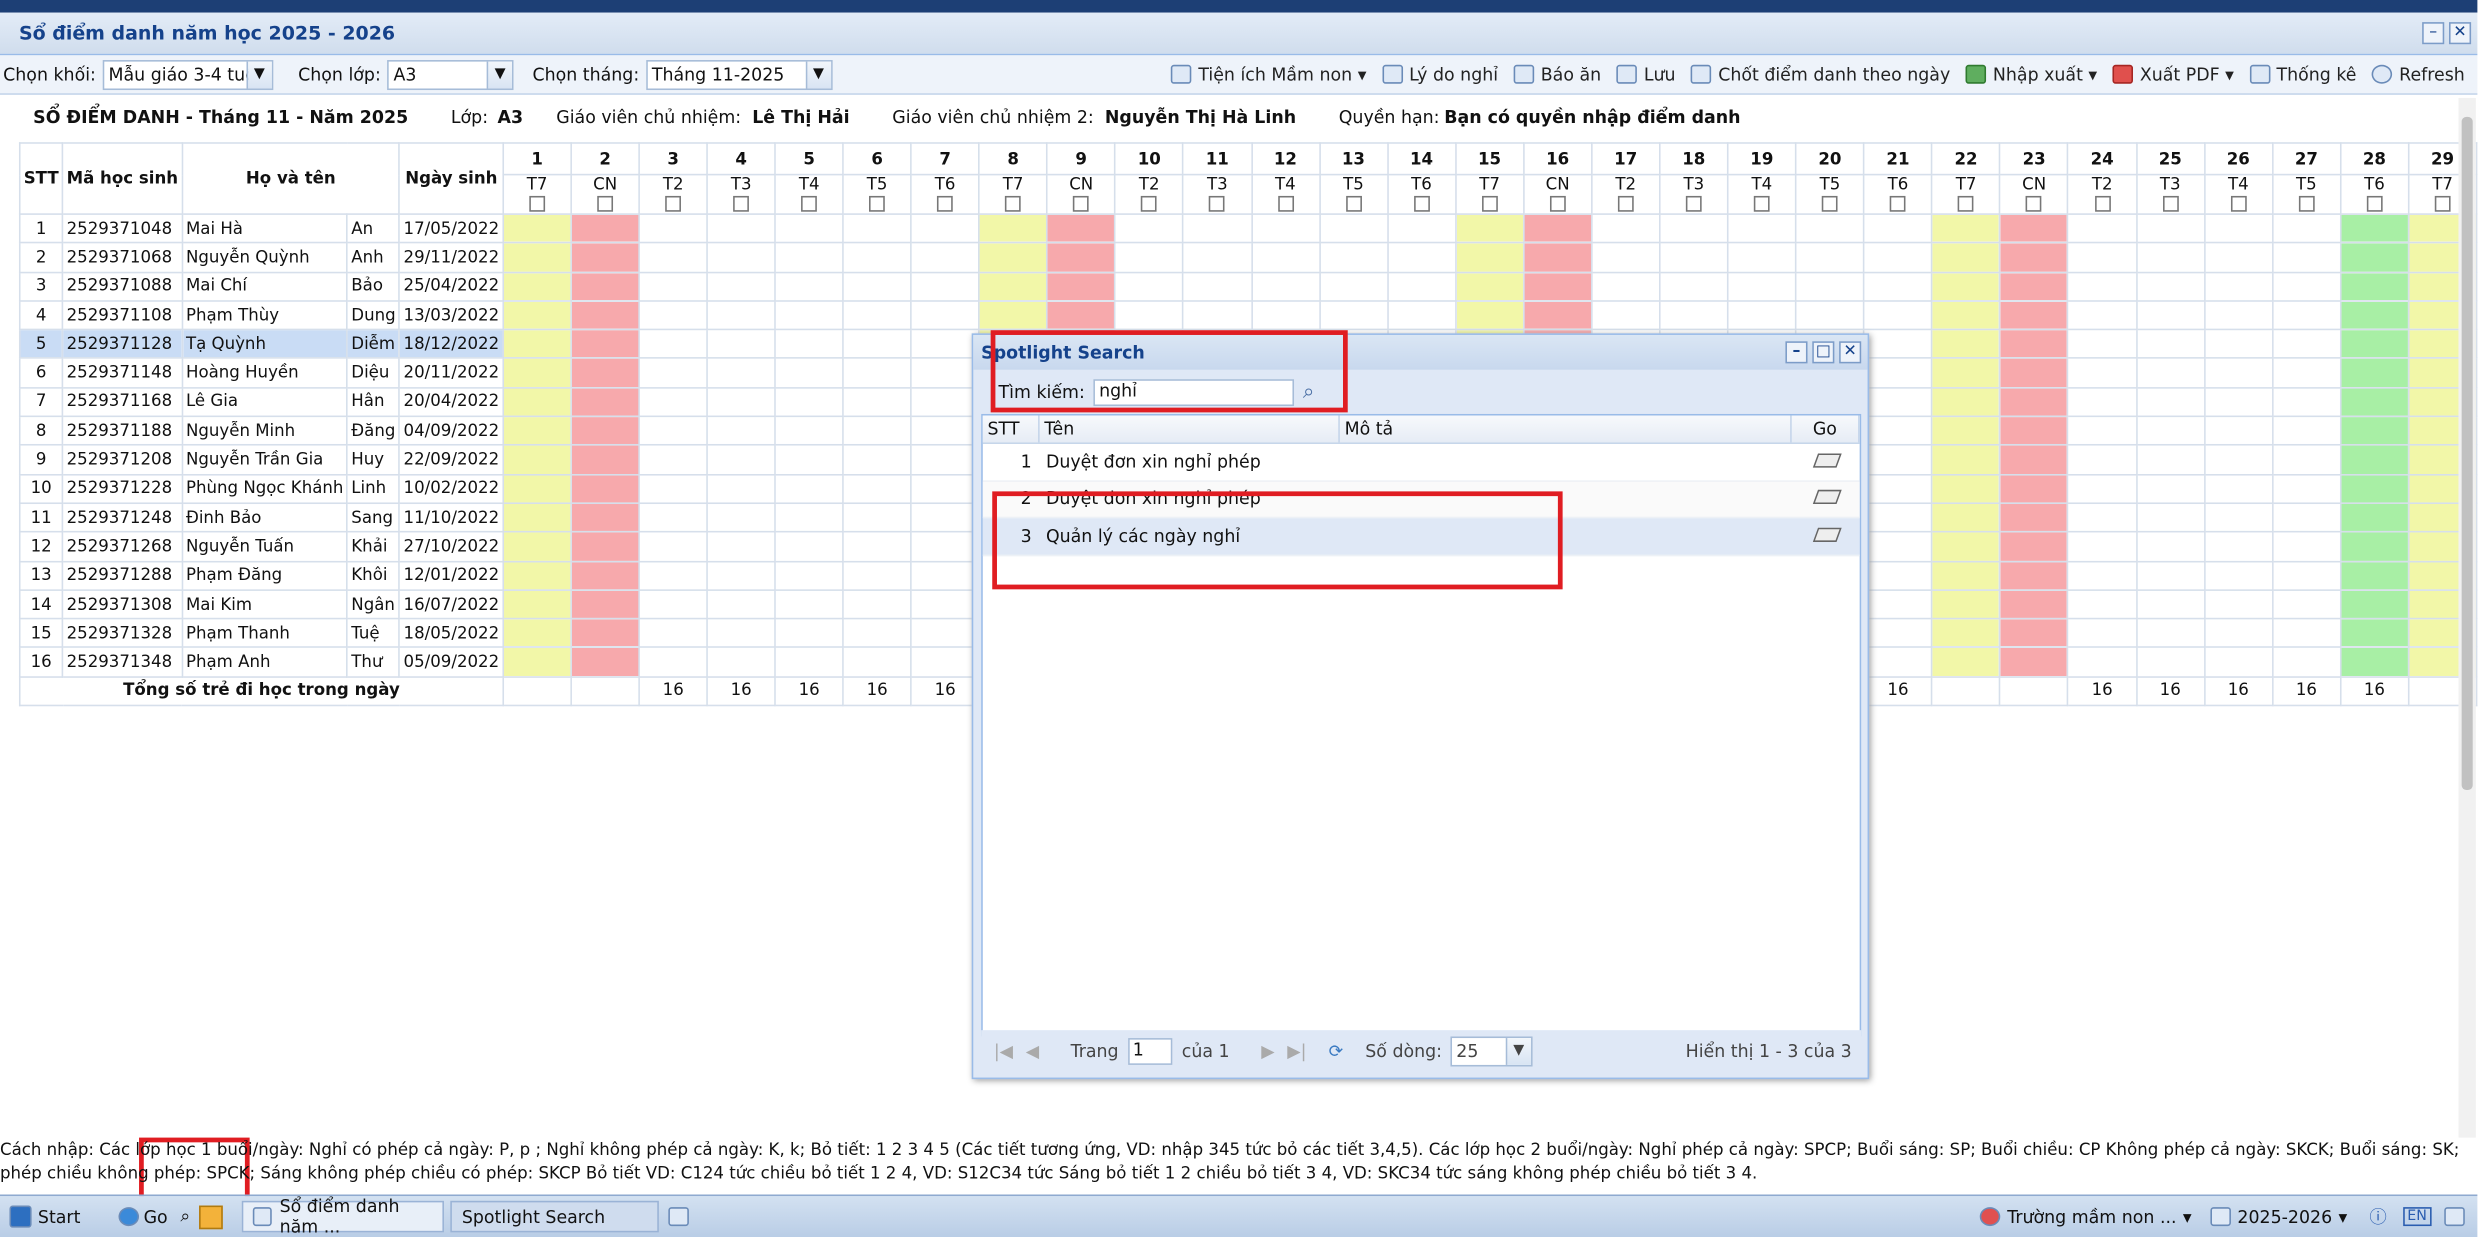 The height and width of the screenshot is (1237, 2478). I want to click on weekday-header: T5, so click(877, 194).